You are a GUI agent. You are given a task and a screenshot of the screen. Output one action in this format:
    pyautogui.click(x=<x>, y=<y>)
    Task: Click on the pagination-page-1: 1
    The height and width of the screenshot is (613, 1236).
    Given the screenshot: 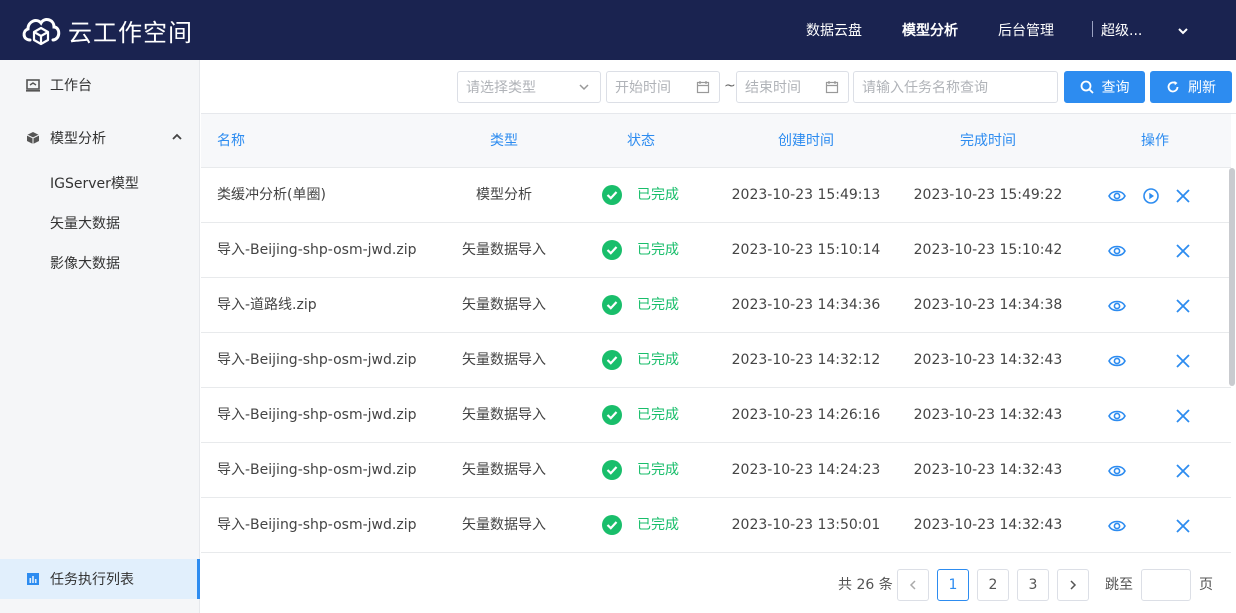 What is the action you would take?
    pyautogui.click(x=953, y=585)
    